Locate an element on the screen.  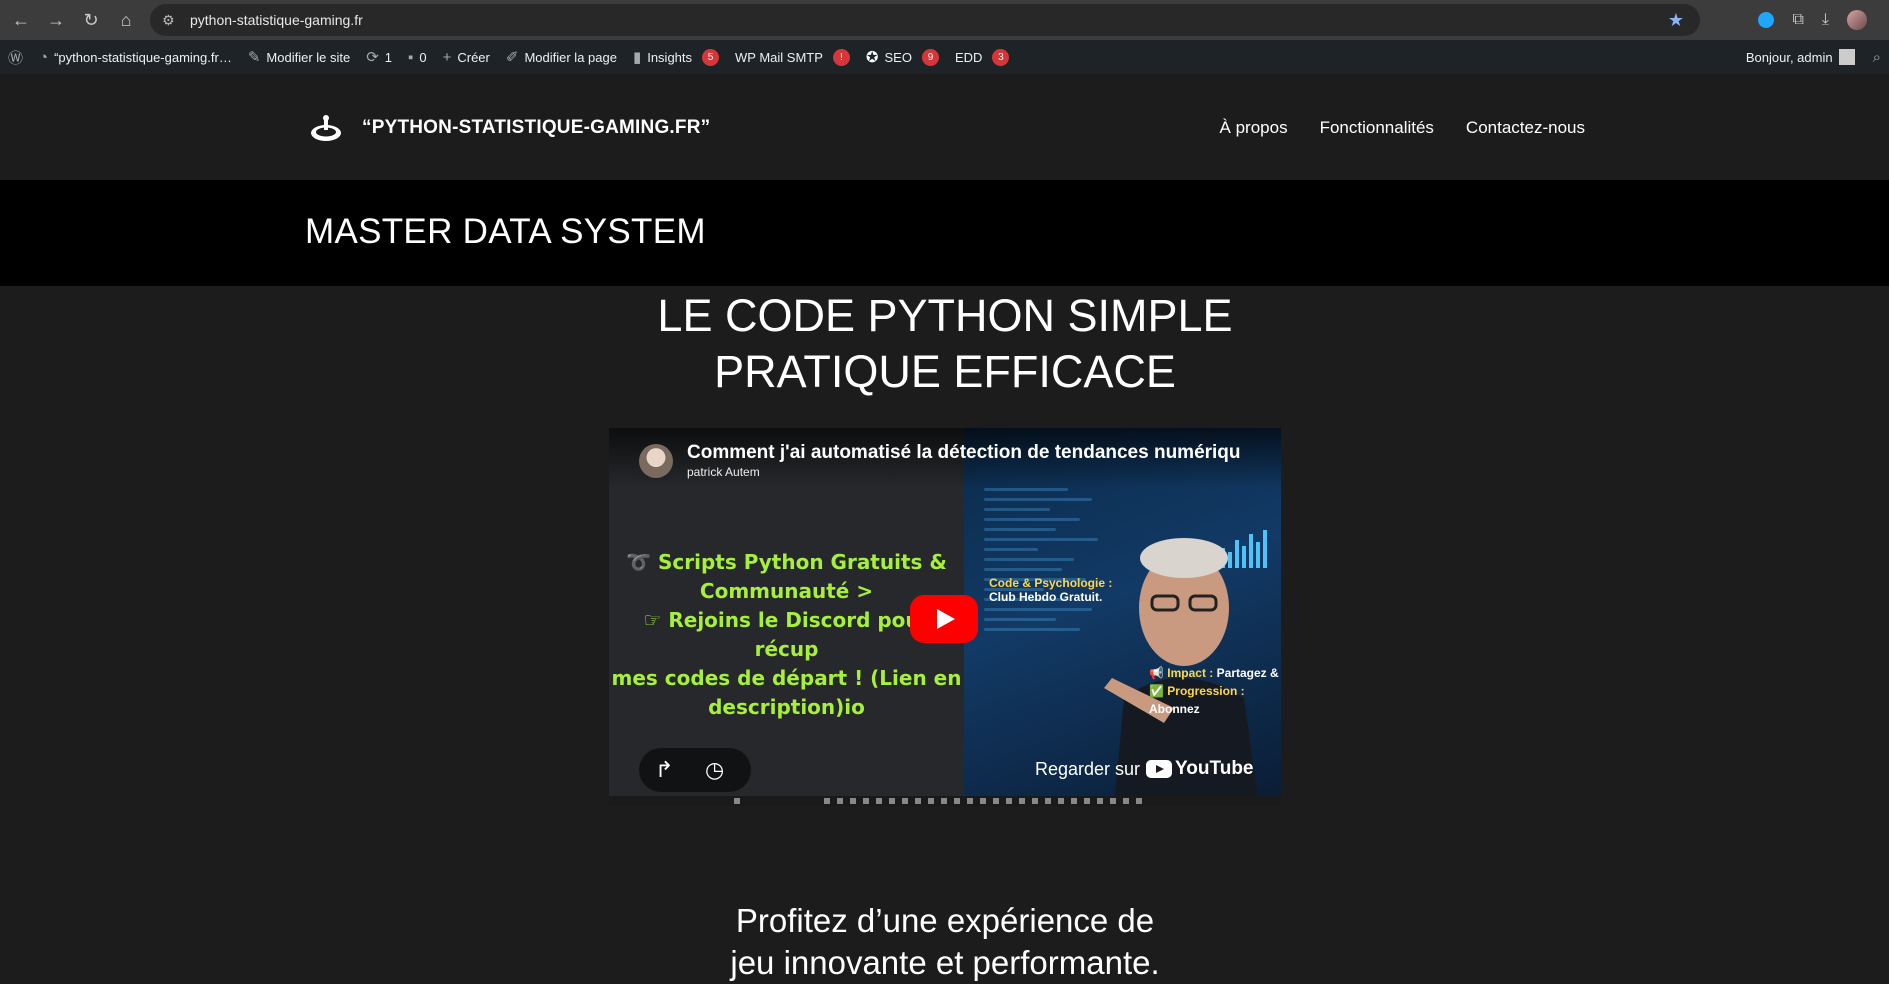
reload-icon: ↻ is located at coordinates (91, 20).